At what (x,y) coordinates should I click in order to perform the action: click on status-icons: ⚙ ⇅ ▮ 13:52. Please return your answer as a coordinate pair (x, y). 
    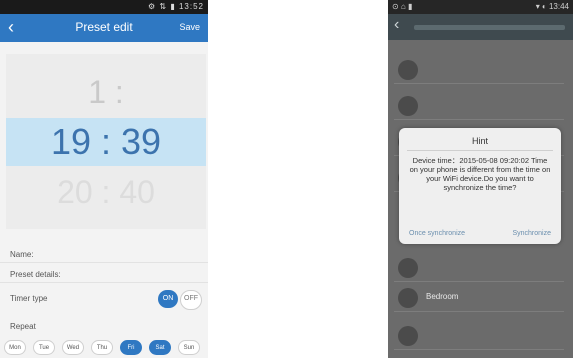
    Looking at the image, I should click on (176, 6).